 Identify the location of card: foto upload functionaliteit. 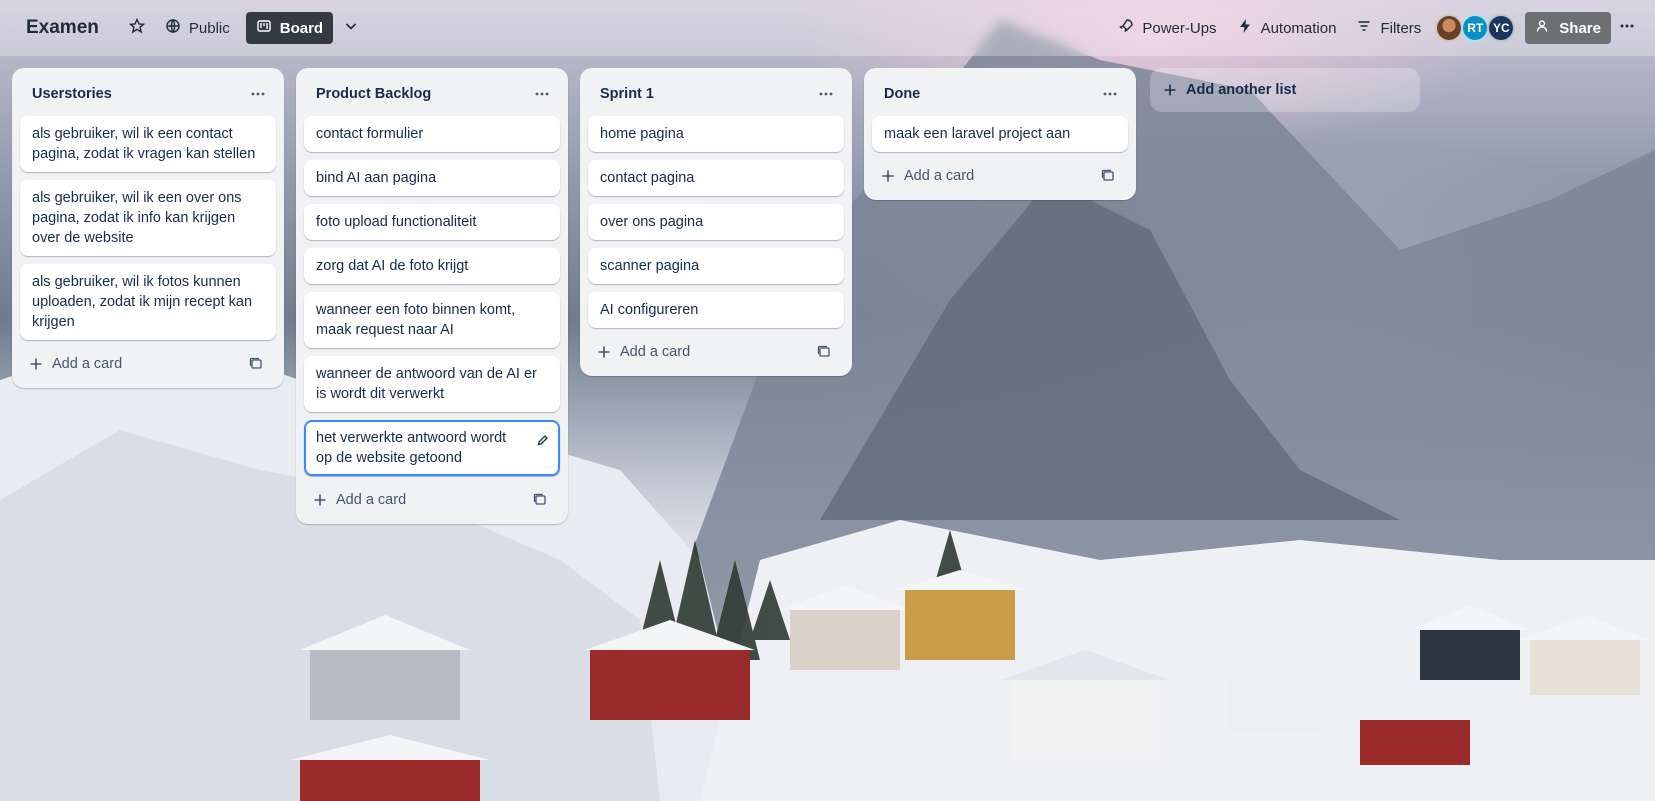
(432, 222).